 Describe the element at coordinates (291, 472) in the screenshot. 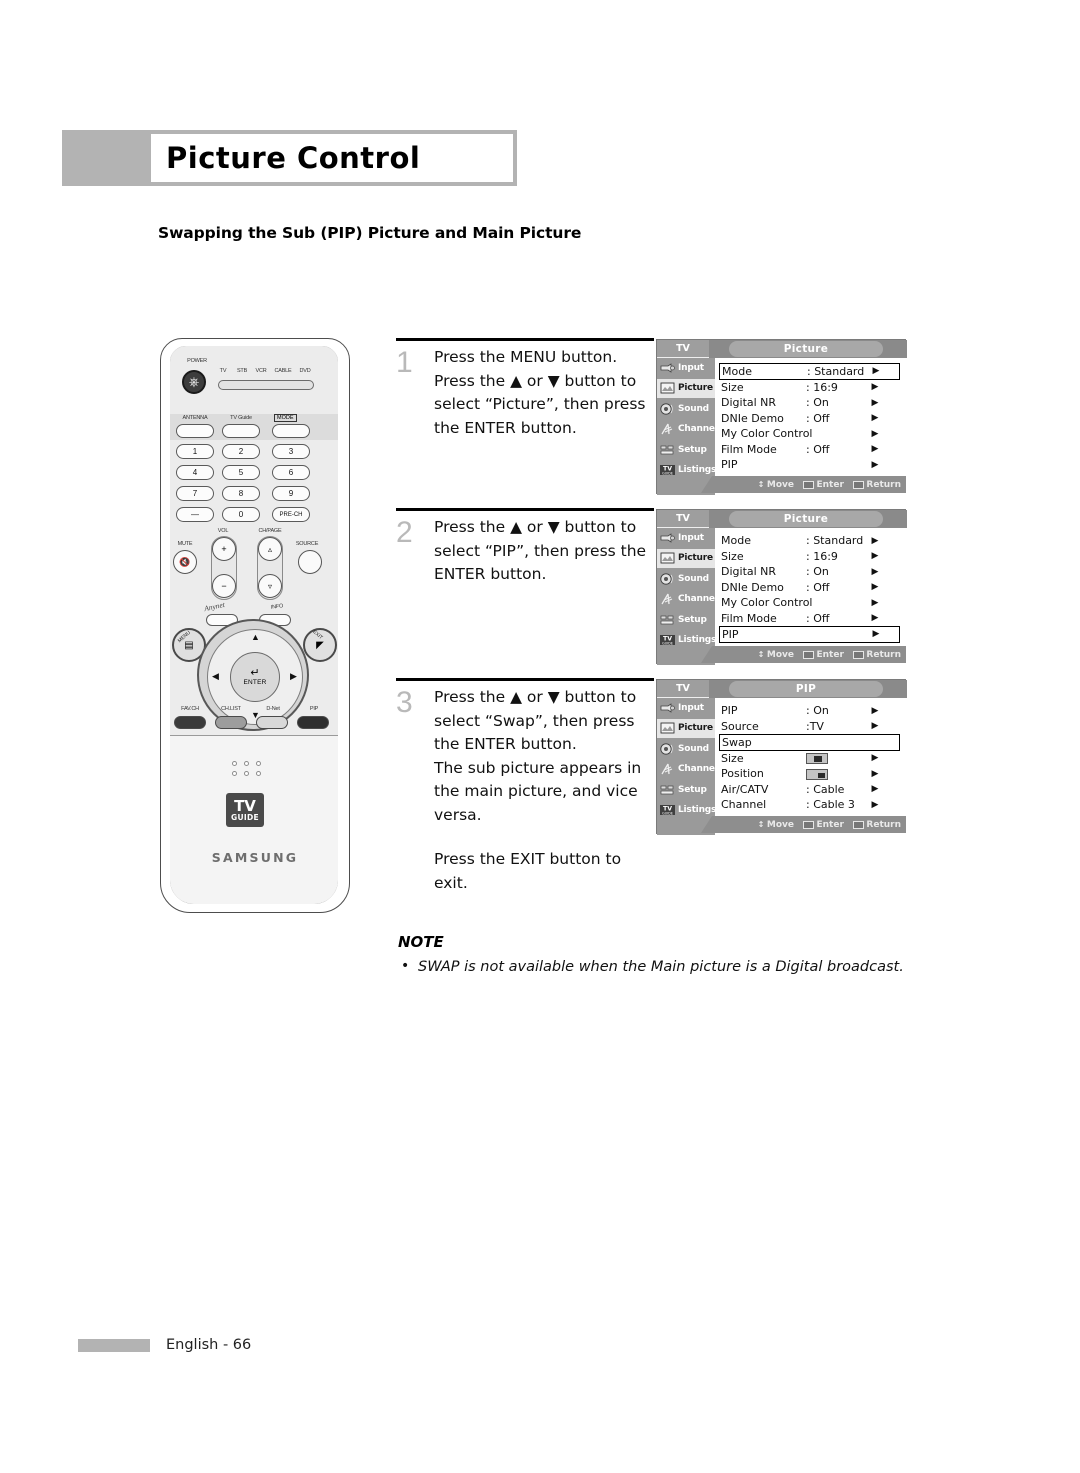

I see `keypad-6: 6` at that location.